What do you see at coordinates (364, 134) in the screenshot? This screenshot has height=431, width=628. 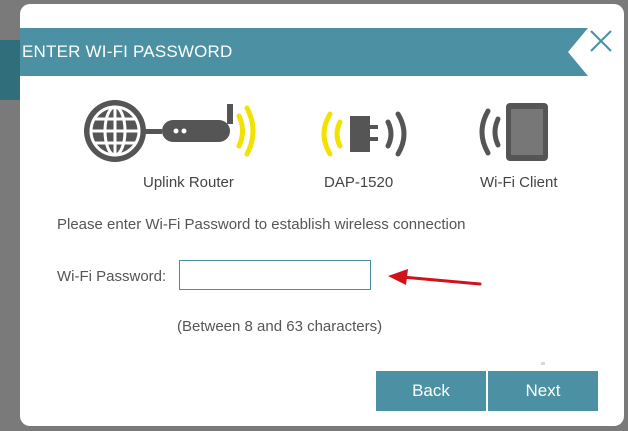 I see `extender-icon` at bounding box center [364, 134].